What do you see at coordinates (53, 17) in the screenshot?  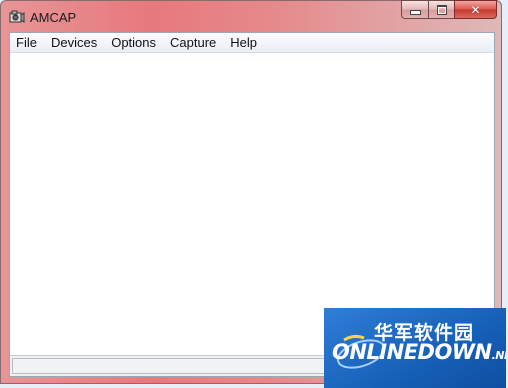 I see `window-title: AMCAP` at bounding box center [53, 17].